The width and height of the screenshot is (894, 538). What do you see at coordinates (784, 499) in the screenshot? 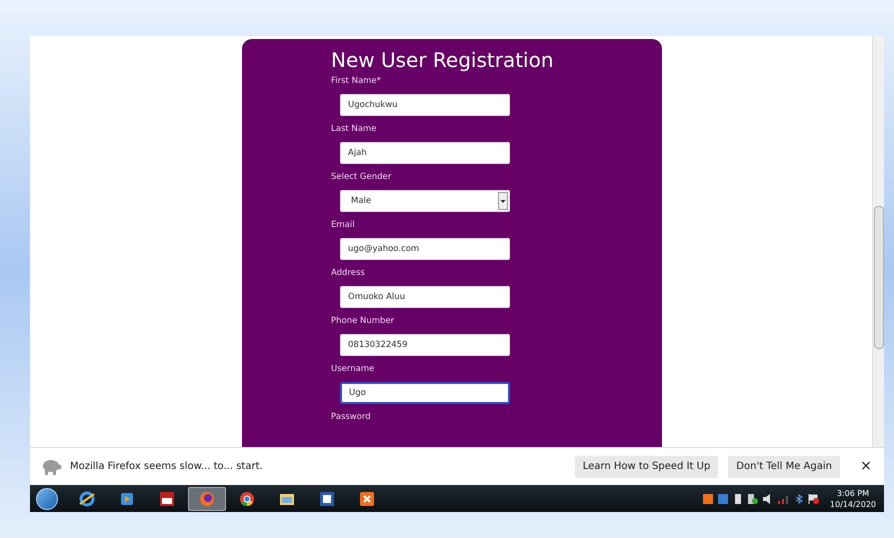
I see `signal-icon` at bounding box center [784, 499].